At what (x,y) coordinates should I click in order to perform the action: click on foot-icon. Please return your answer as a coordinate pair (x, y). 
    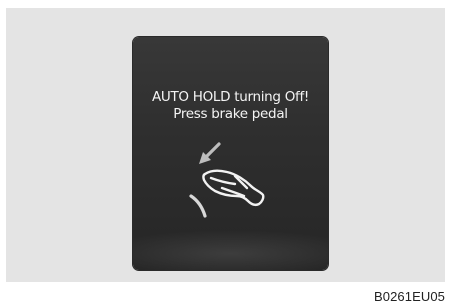
    Looking at the image, I should click on (233, 187).